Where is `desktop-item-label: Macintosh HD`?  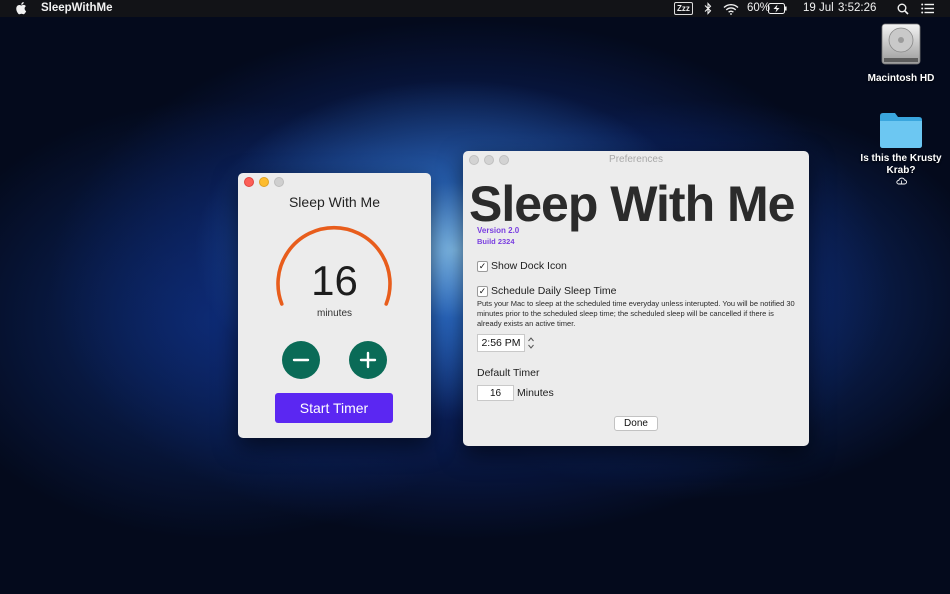
desktop-item-label: Macintosh HD is located at coordinates (901, 78).